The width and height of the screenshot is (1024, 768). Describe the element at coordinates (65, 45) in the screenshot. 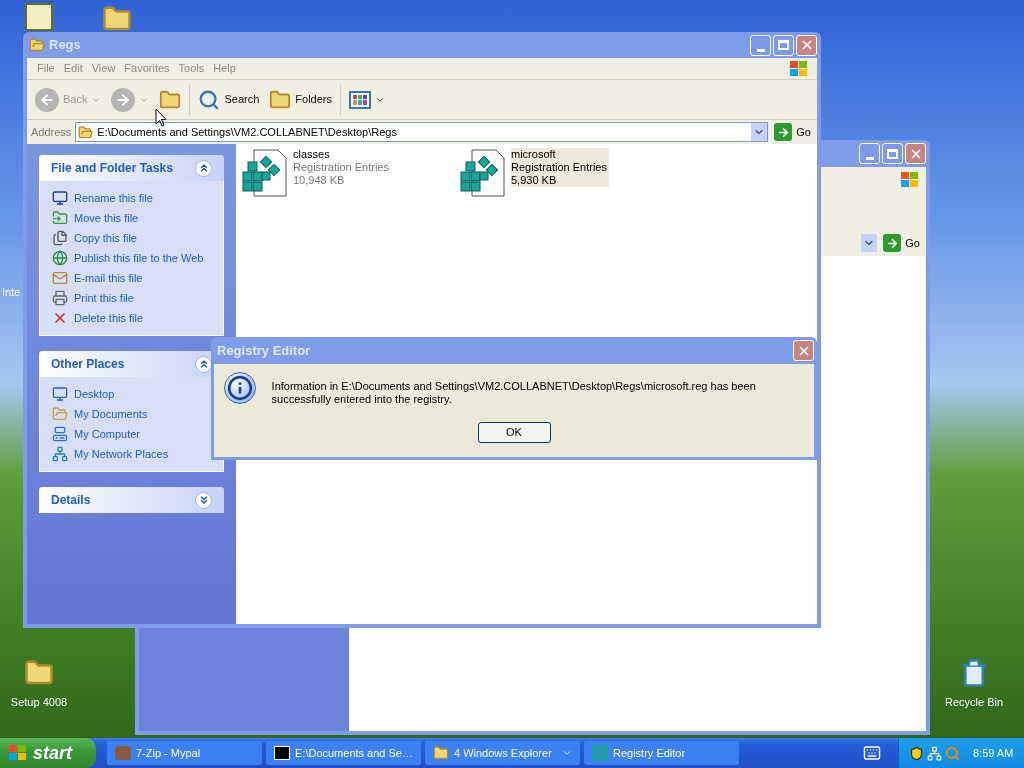

I see `window-title: Regs` at that location.